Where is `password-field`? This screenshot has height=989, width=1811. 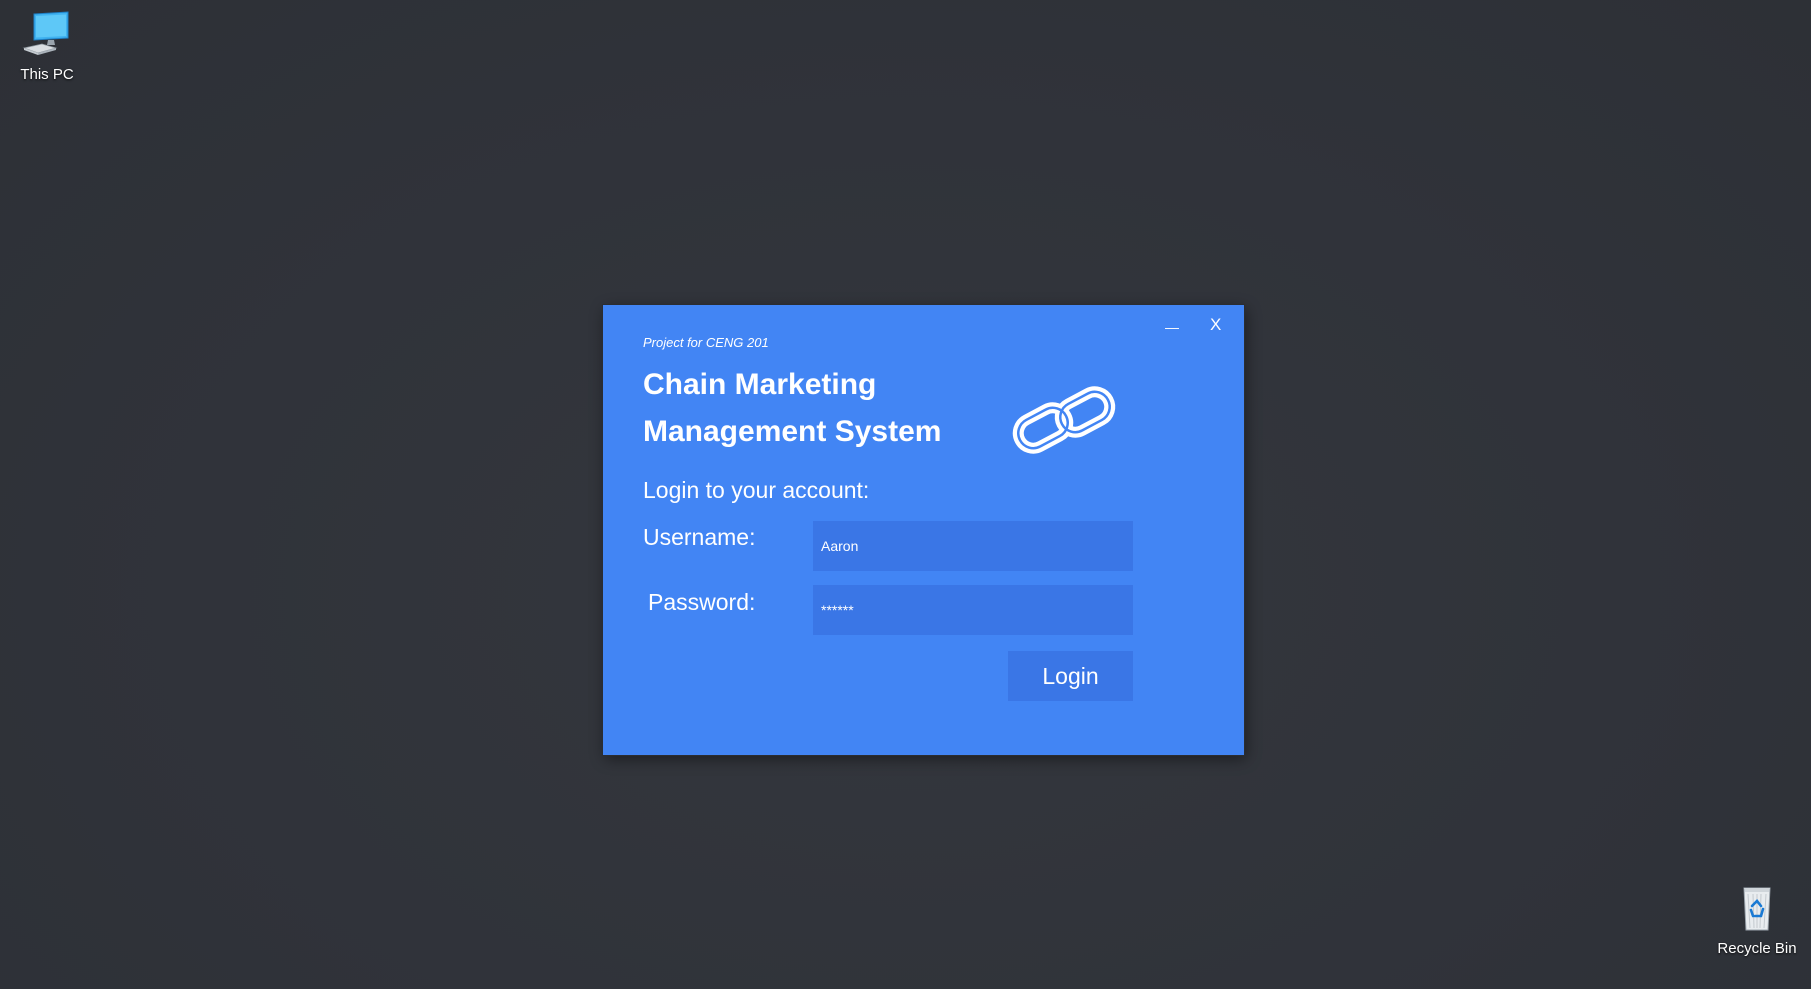
password-field is located at coordinates (973, 610).